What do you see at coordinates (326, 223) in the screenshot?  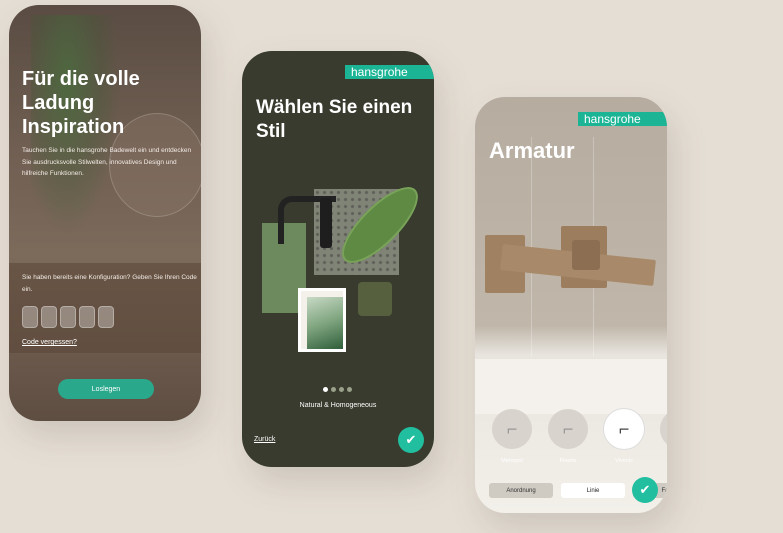 I see `faucet-stem` at bounding box center [326, 223].